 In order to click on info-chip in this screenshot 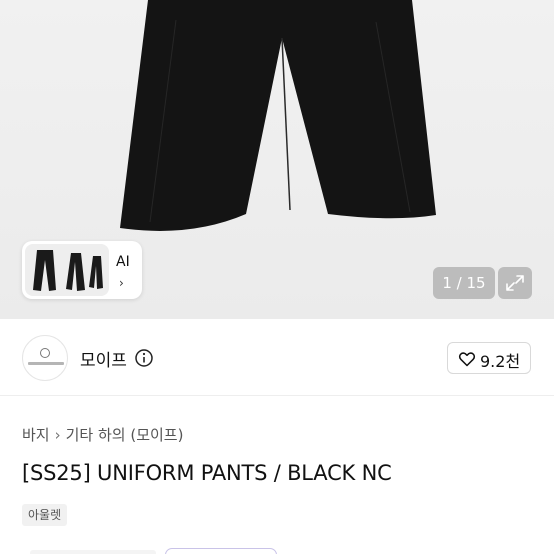, I will do `click(93, 552)`.